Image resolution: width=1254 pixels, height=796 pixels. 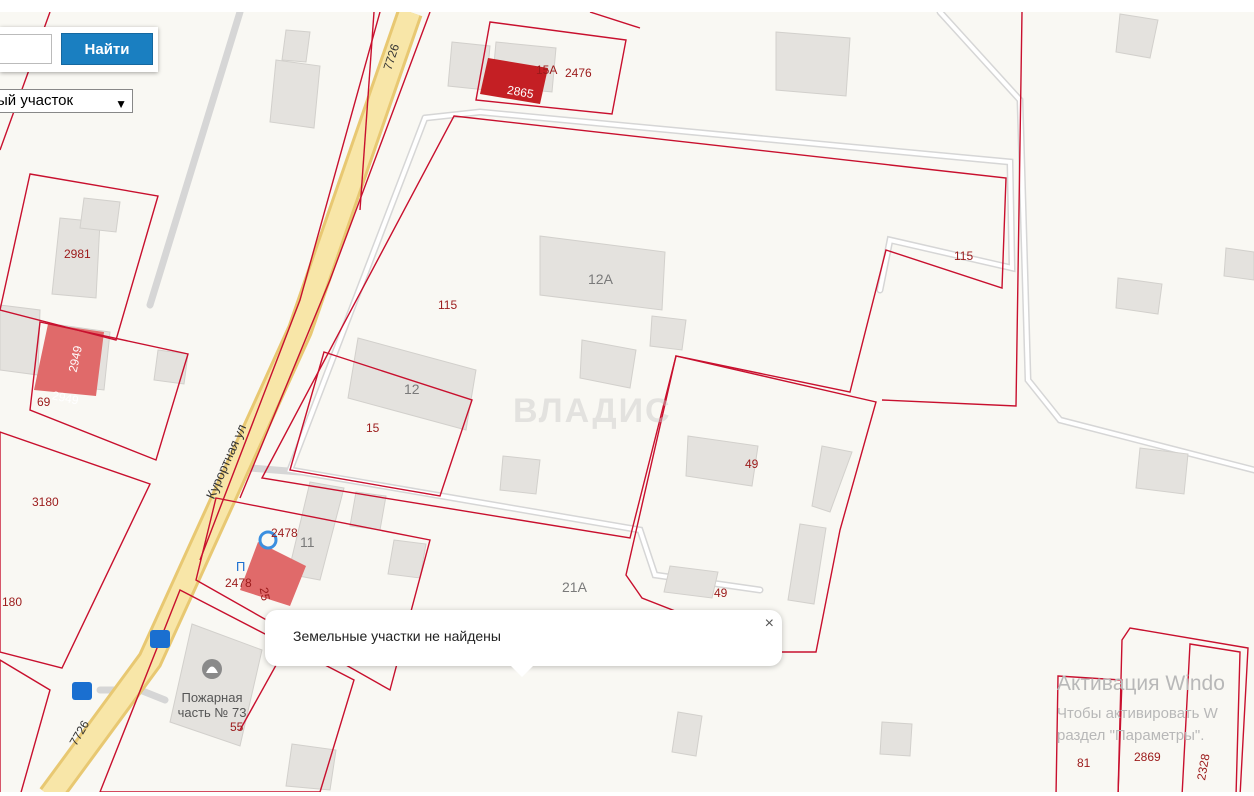 I want to click on chevron-down-icon: ▼, so click(x=121, y=104).